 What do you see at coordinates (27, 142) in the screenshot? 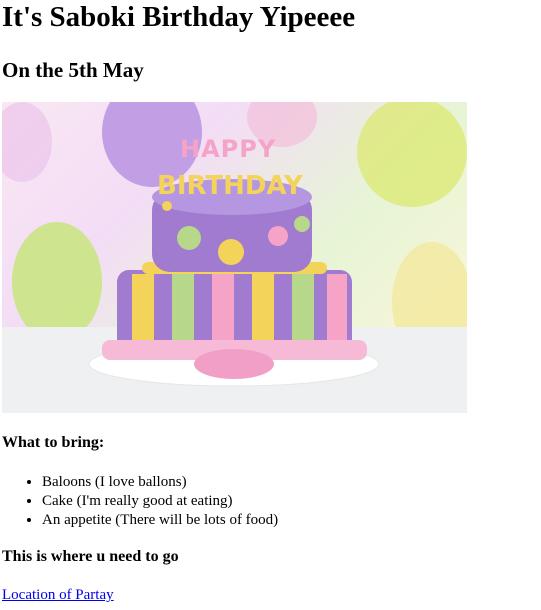
I see `balloon-lilac` at bounding box center [27, 142].